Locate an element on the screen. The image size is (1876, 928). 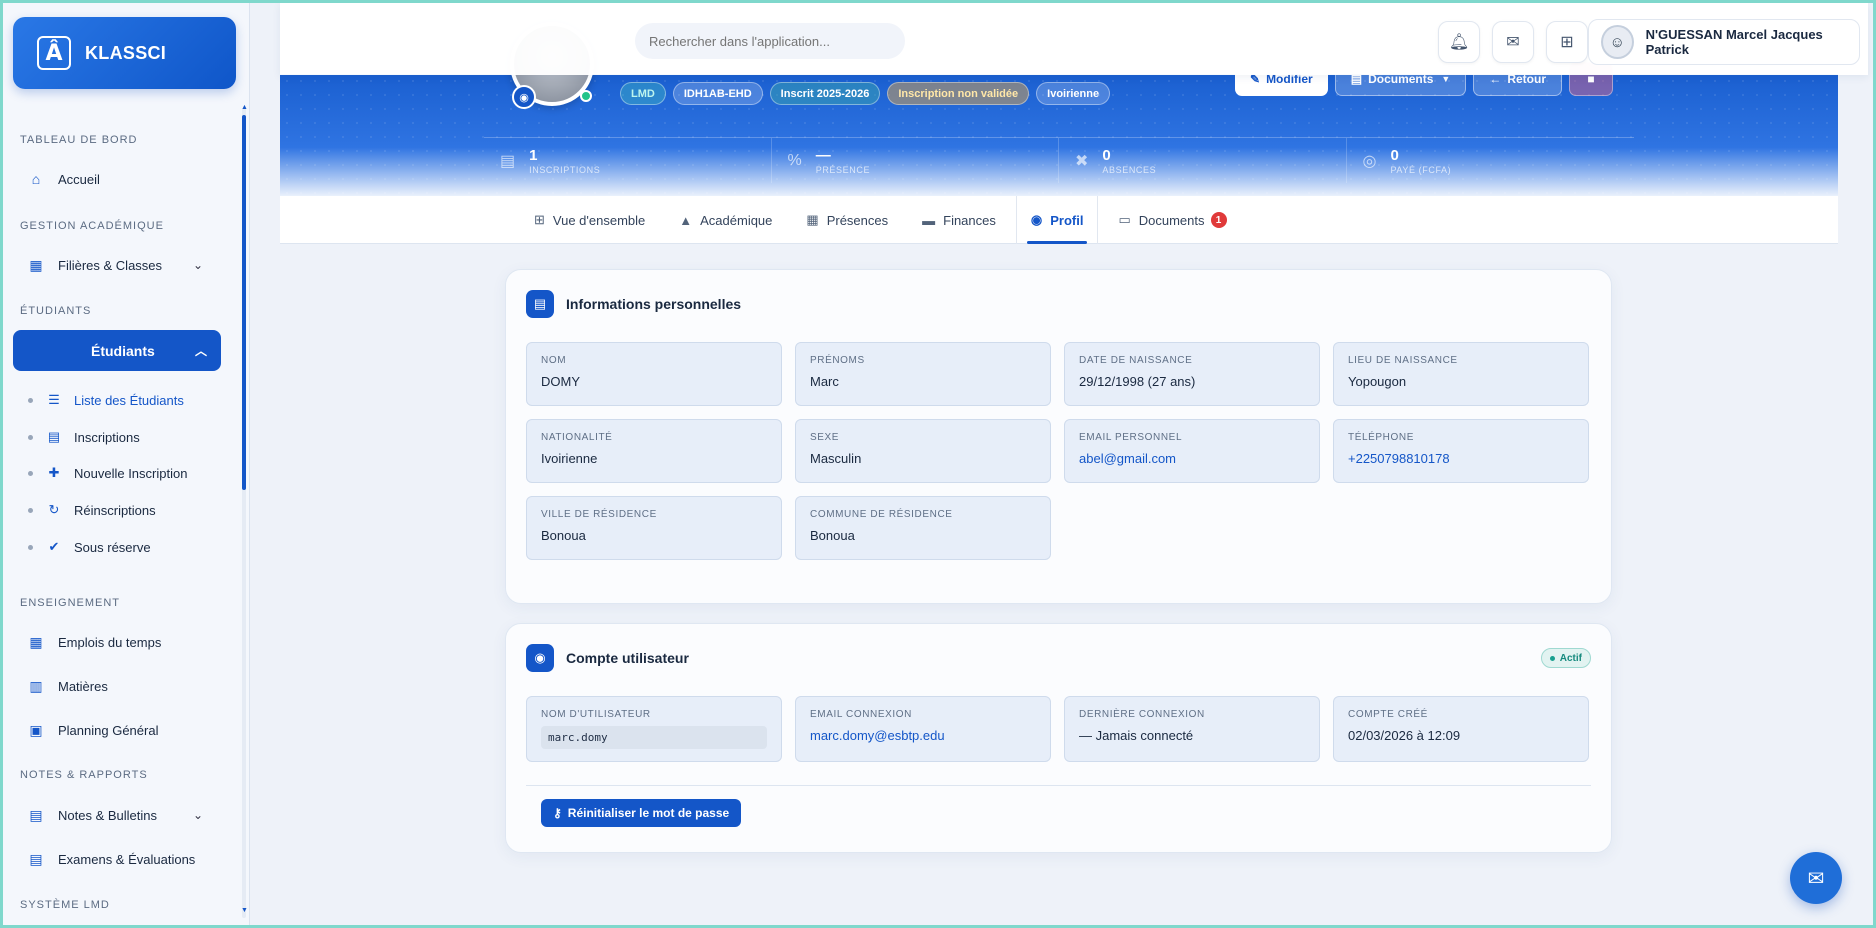
stat-value: 1 is located at coordinates (533, 155).